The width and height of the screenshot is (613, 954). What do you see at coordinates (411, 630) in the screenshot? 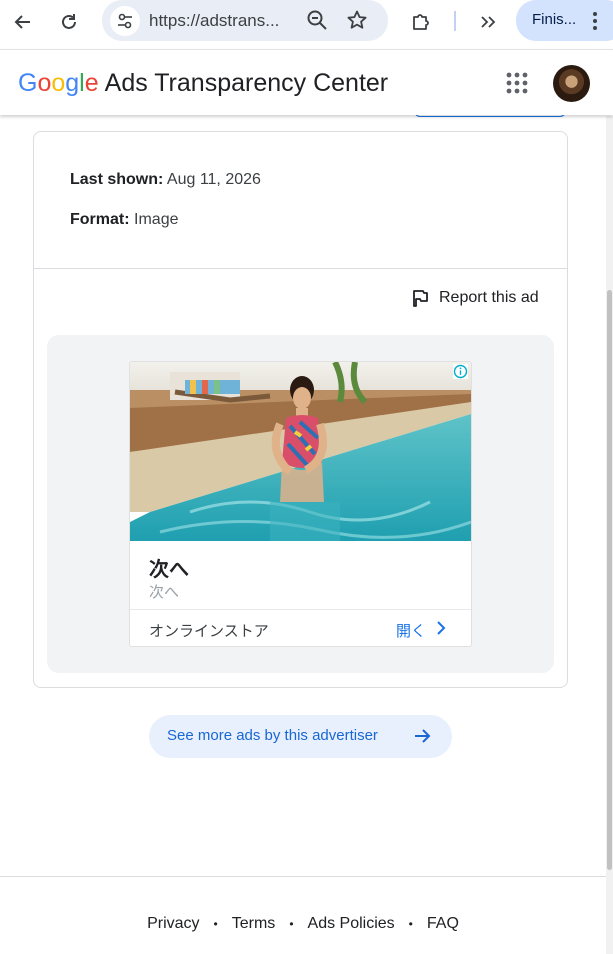
I see `ad-open-button: 開く` at bounding box center [411, 630].